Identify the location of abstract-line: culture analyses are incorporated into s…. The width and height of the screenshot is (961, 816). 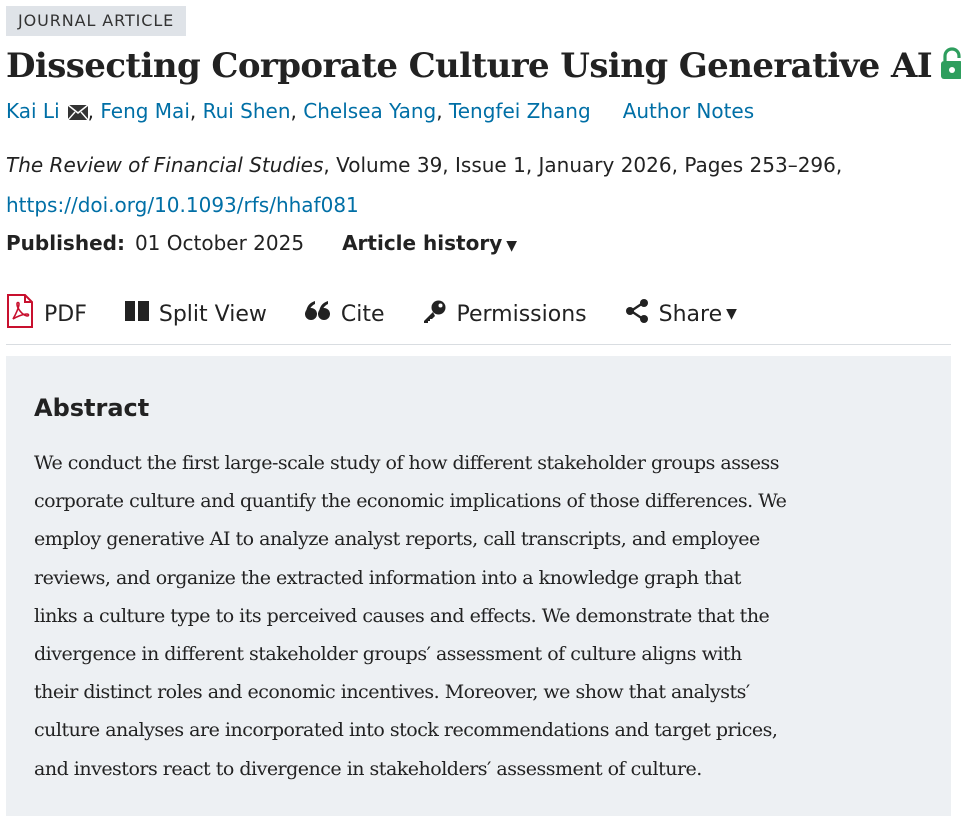
(406, 730).